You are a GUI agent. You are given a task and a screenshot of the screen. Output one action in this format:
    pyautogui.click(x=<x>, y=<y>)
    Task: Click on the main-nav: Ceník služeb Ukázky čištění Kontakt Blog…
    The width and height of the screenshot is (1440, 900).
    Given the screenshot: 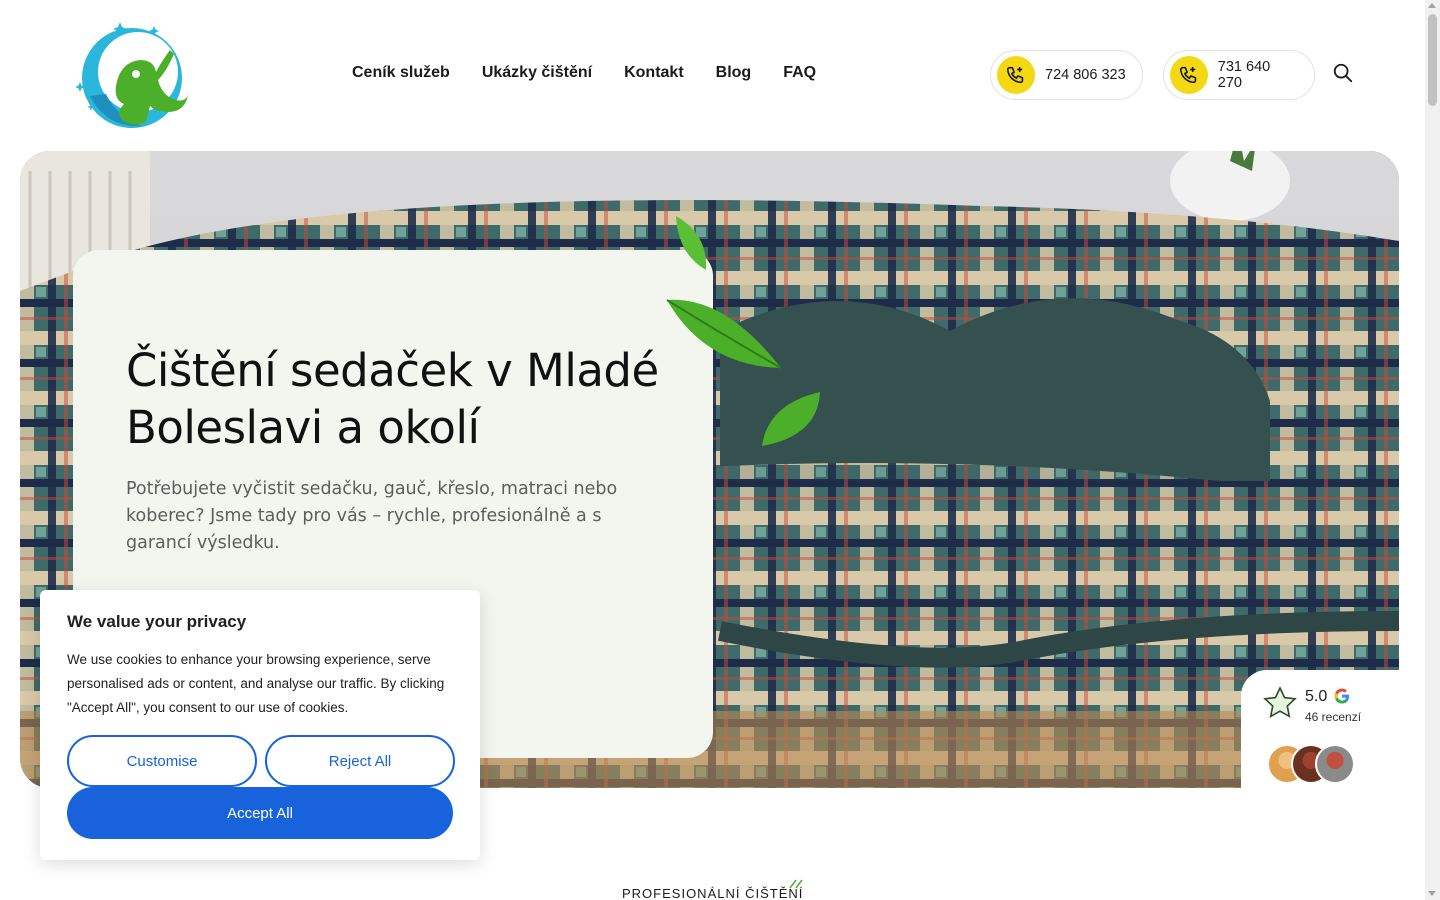 What is the action you would take?
    pyautogui.click(x=584, y=73)
    